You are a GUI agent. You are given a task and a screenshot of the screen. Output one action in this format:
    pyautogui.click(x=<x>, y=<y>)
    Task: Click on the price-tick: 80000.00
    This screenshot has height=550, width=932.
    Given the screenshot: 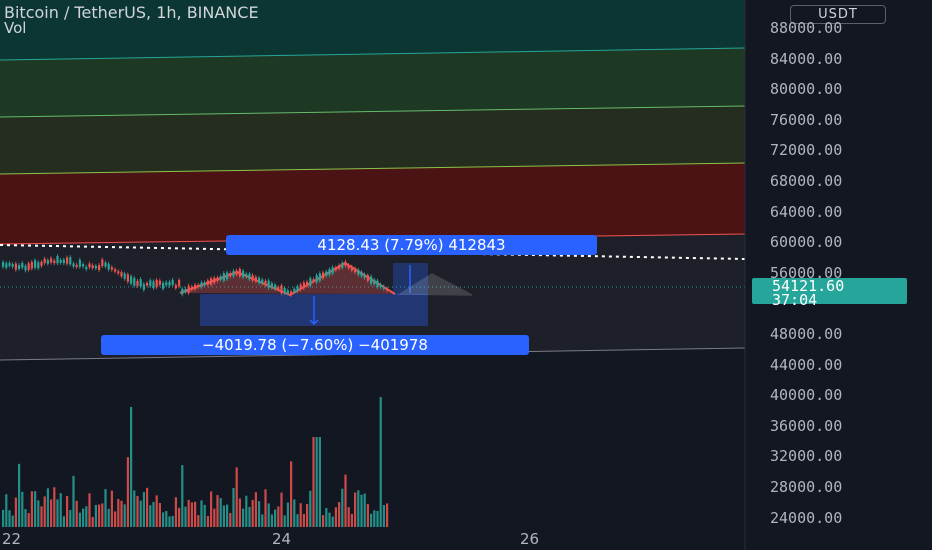 What is the action you would take?
    pyautogui.click(x=806, y=89)
    